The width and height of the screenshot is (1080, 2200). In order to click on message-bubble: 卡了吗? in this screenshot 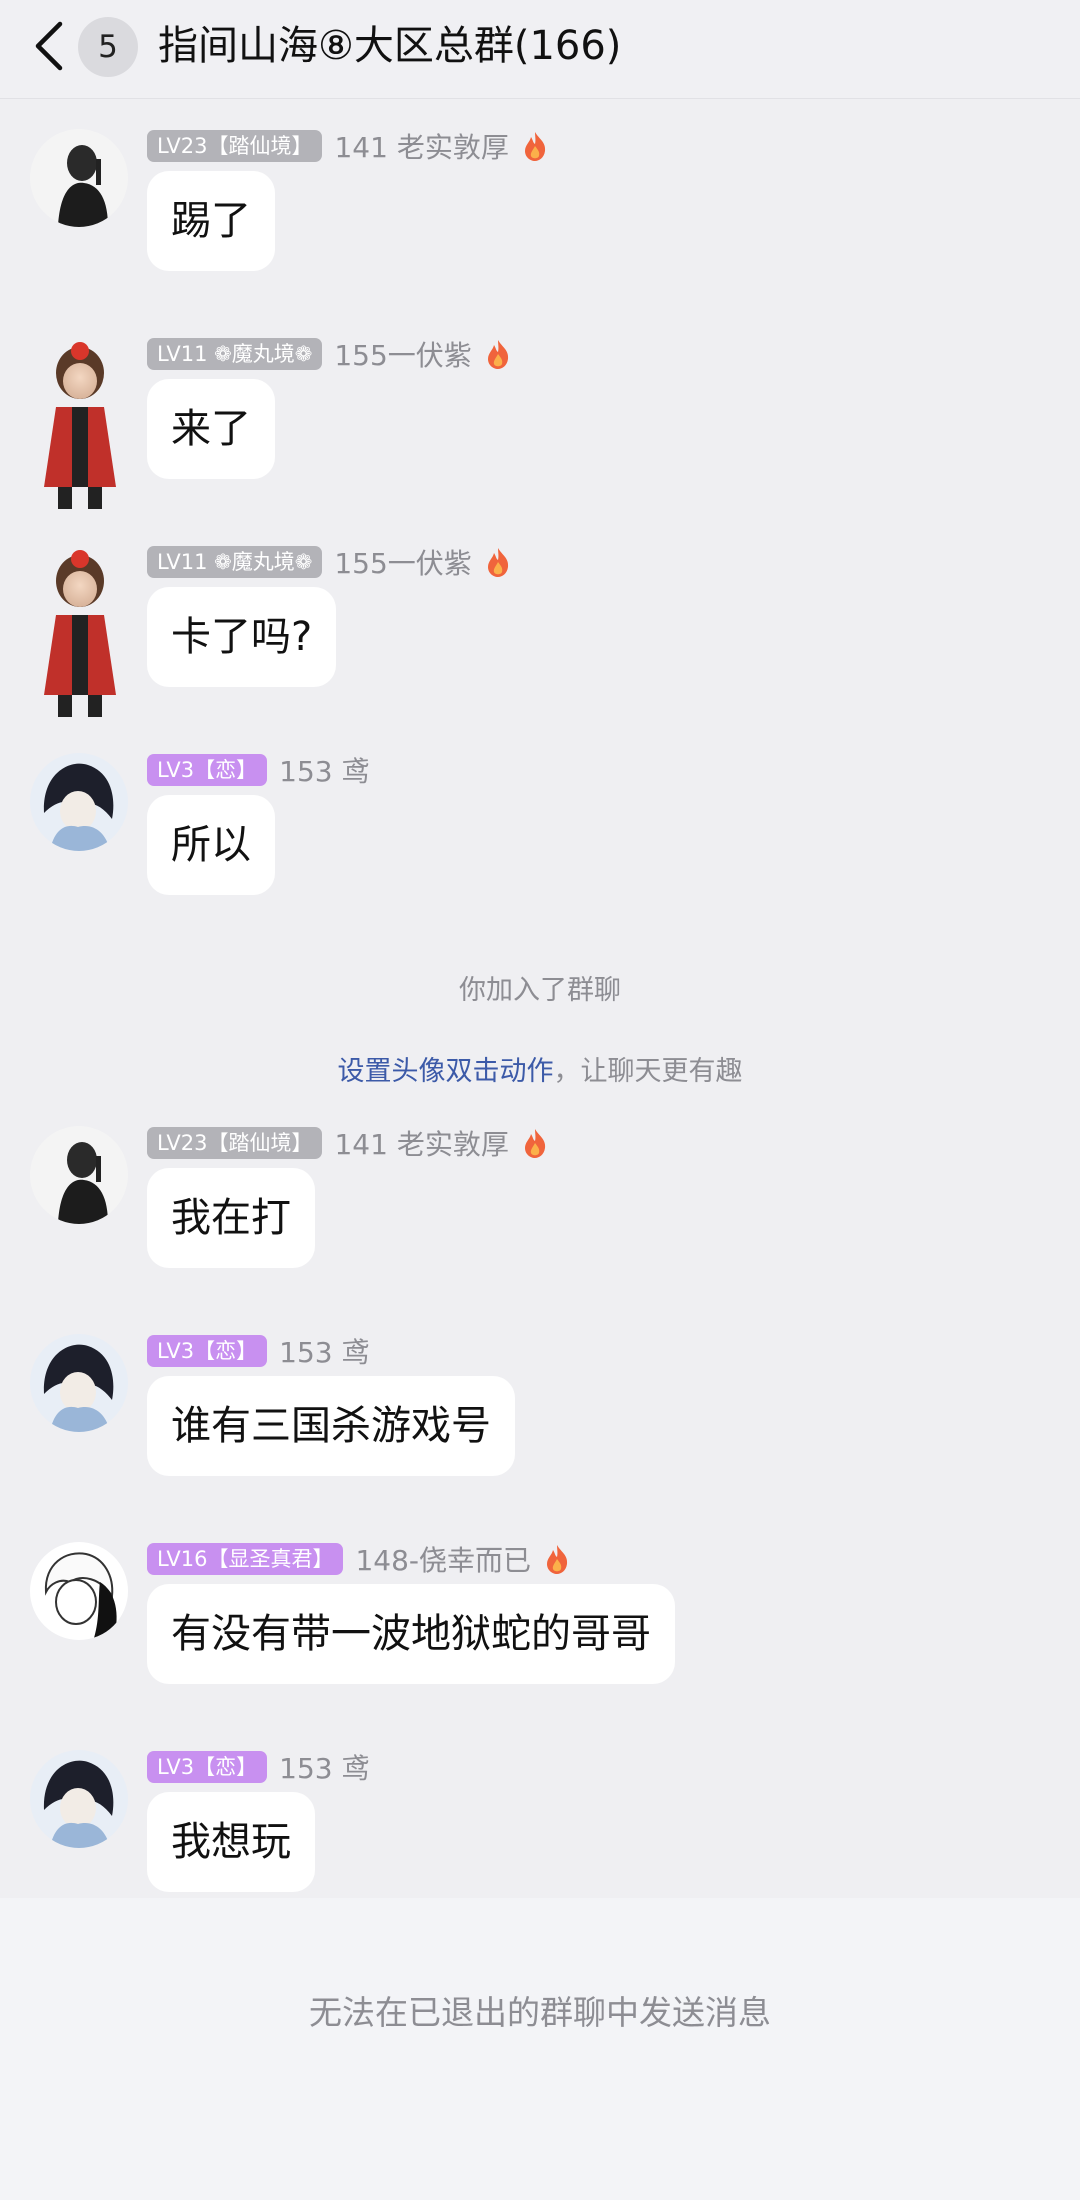, I will do `click(242, 637)`.